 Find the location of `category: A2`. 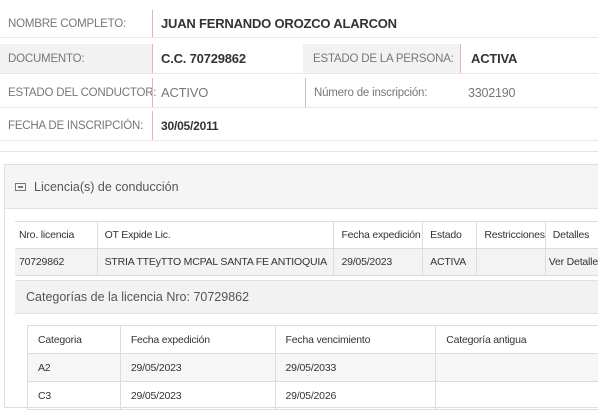

category: A2 is located at coordinates (74, 368).